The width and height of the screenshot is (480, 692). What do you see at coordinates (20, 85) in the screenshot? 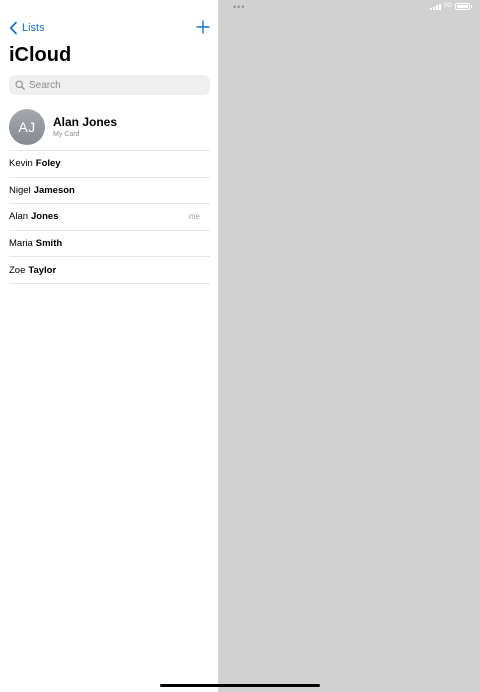
I see `search-icon` at bounding box center [20, 85].